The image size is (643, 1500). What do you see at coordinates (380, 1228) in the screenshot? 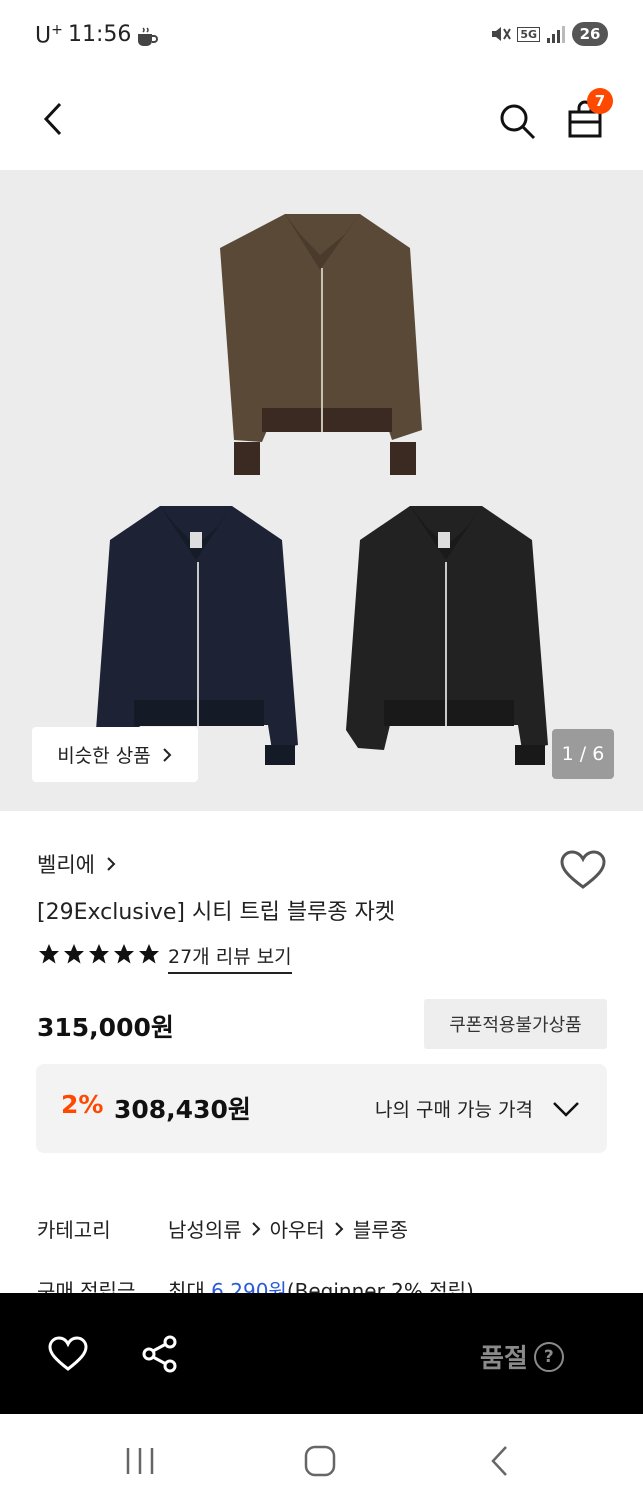
I see `category-link: 블루종` at bounding box center [380, 1228].